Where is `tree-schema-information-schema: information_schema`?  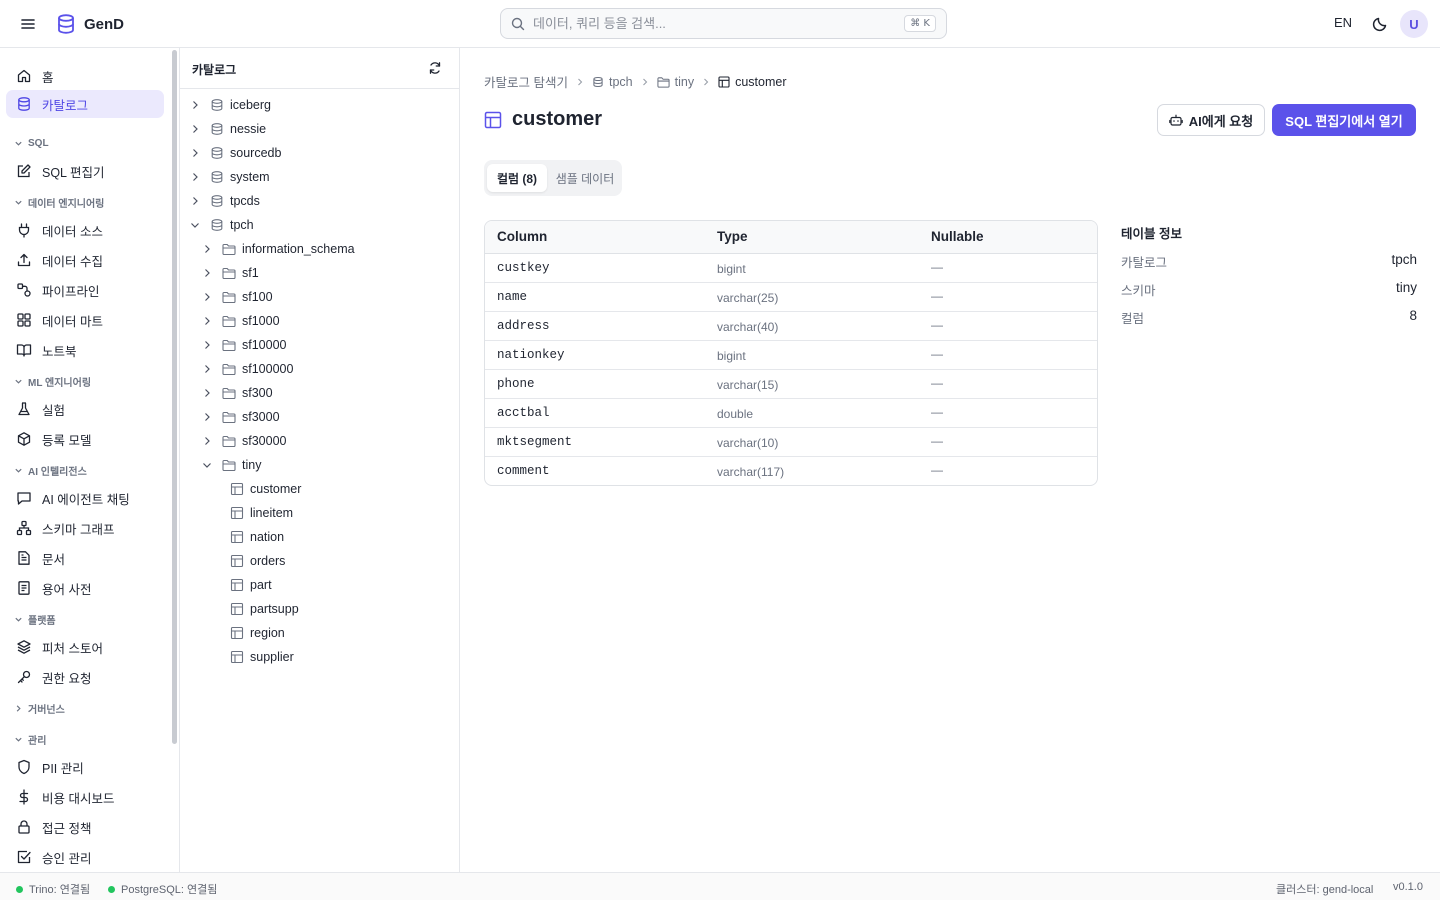
tree-schema-information-schema: information_schema is located at coordinates (278, 249).